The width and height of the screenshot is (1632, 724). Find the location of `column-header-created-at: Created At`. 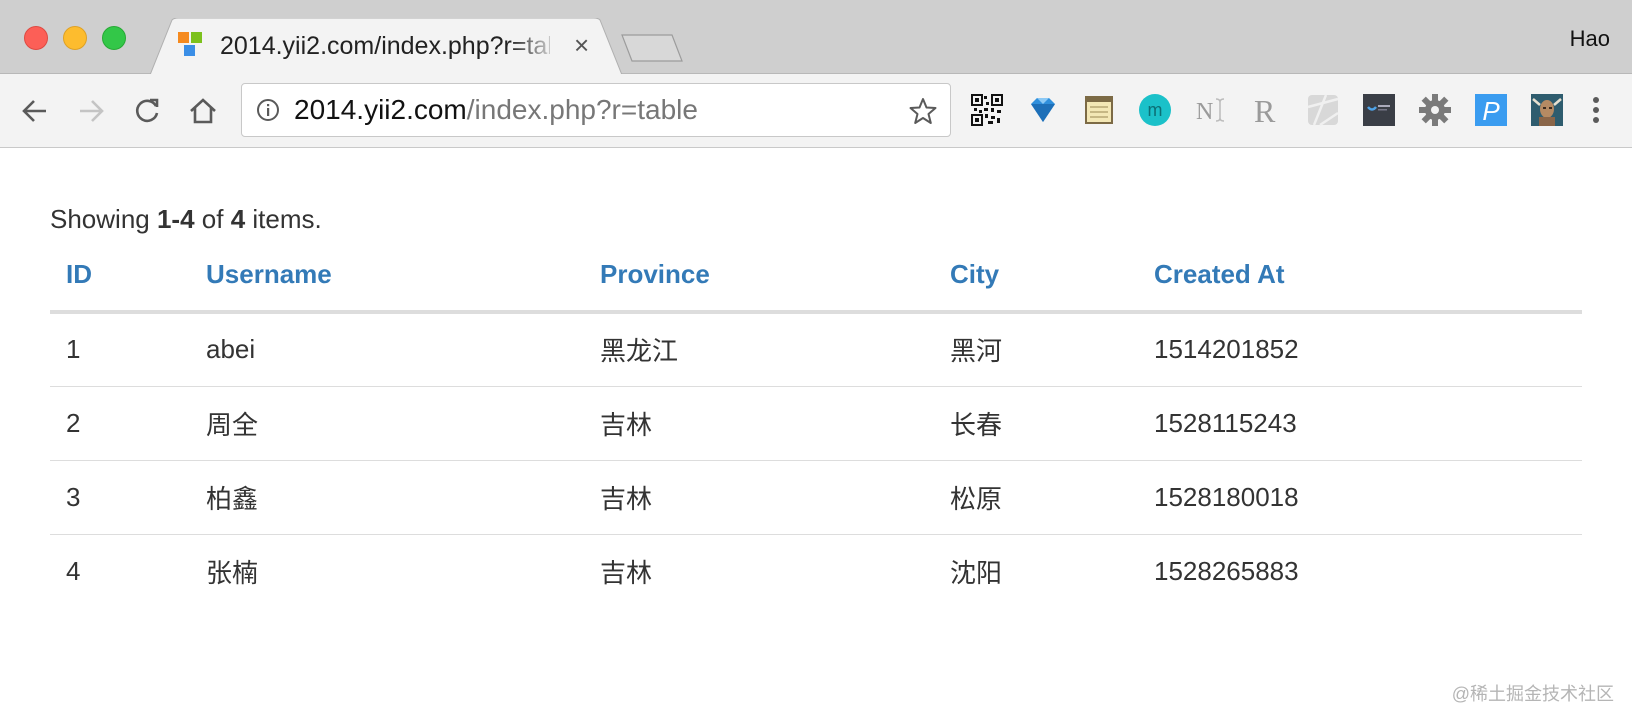

column-header-created-at: Created At is located at coordinates (1360, 276).